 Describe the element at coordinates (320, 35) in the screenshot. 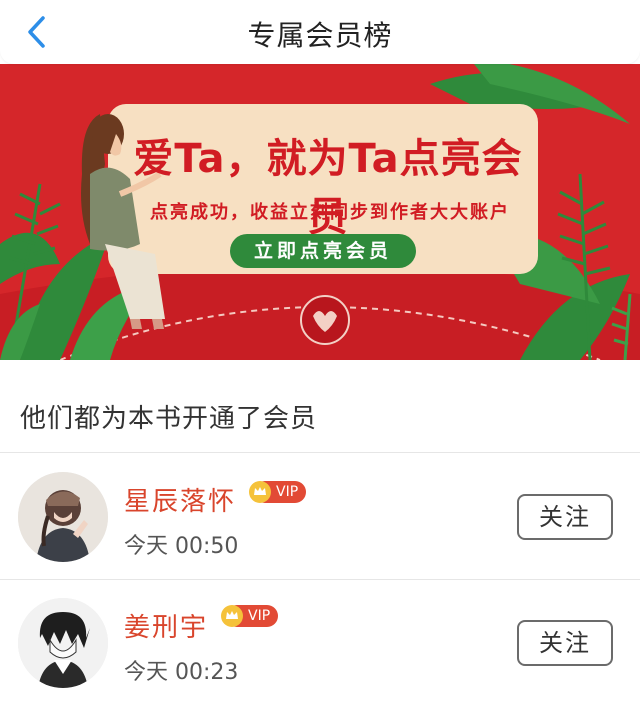

I see `page-title: 专属会员榜` at that location.